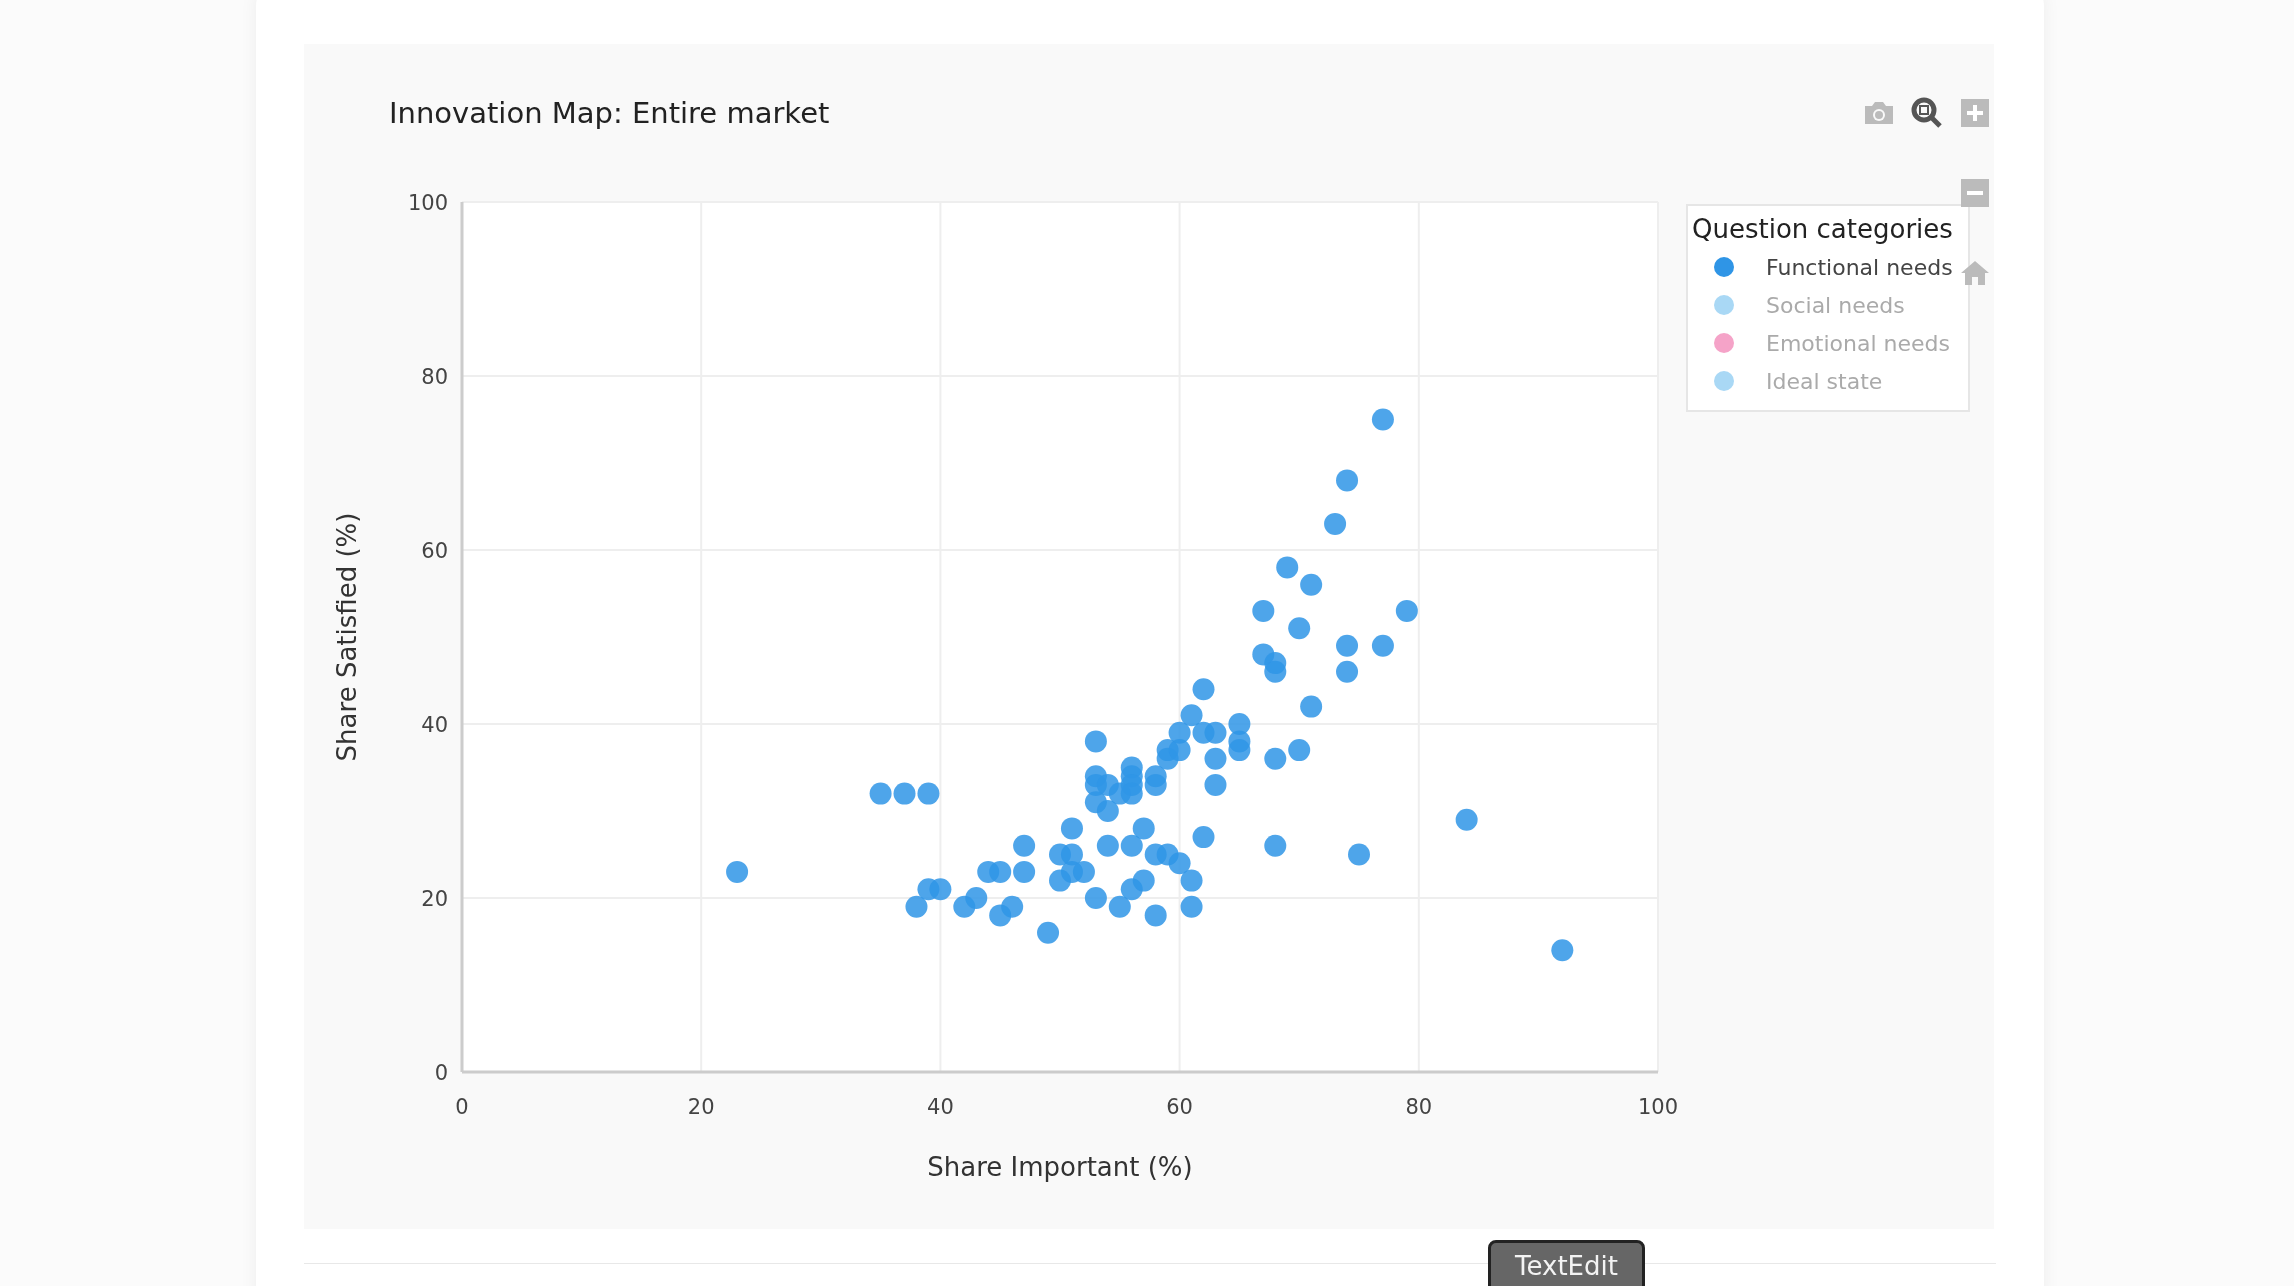 The height and width of the screenshot is (1286, 2294). What do you see at coordinates (1179, 1107) in the screenshot?
I see `x-tick-label: 60` at bounding box center [1179, 1107].